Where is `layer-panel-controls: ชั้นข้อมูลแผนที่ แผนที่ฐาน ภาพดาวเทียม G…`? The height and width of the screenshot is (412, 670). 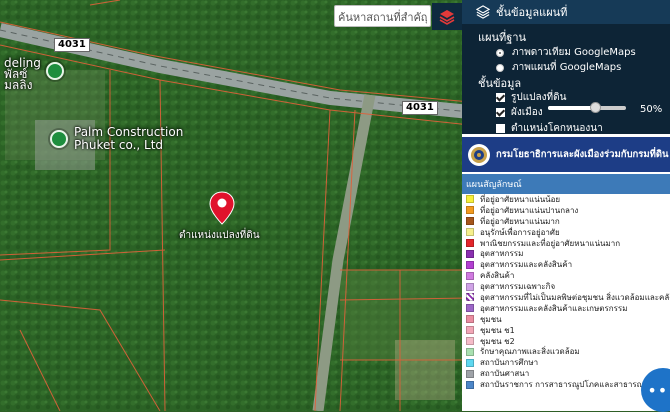 layer-panel-controls: ชั้นข้อมูลแผนที่ แผนที่ฐาน ภาพดาวเทียม G… is located at coordinates (566, 67).